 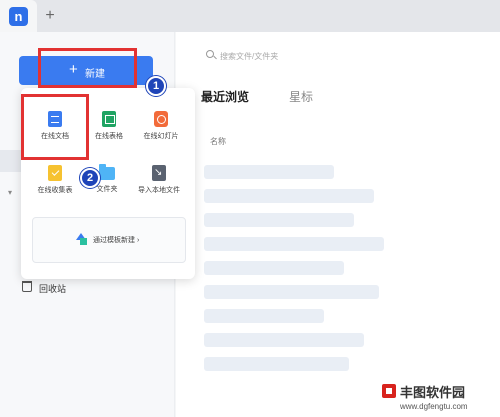 What do you see at coordinates (161, 136) in the screenshot?
I see `menu-item-label: 在线幻灯片` at bounding box center [161, 136].